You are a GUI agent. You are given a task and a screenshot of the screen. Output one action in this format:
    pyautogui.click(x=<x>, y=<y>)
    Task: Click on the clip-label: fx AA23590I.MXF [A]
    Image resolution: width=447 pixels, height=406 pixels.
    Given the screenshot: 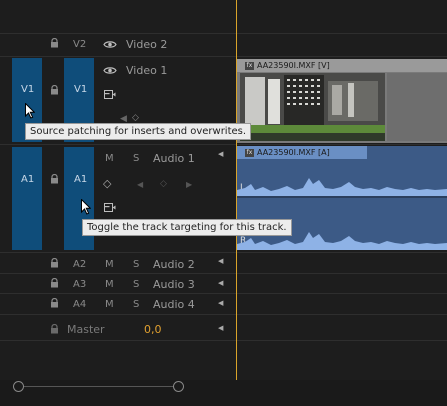 What is the action you would take?
    pyautogui.click(x=287, y=152)
    